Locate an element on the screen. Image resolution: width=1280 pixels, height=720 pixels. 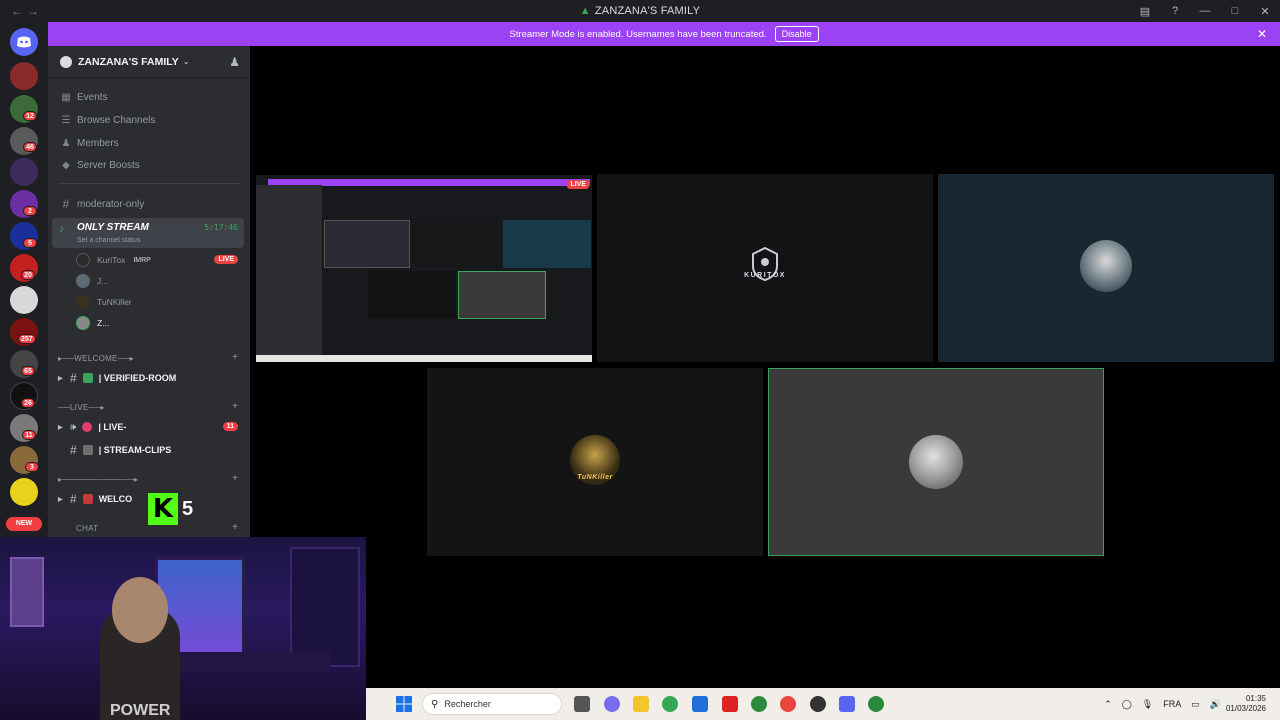
help-icon: ? is located at coordinates (1175, 11).